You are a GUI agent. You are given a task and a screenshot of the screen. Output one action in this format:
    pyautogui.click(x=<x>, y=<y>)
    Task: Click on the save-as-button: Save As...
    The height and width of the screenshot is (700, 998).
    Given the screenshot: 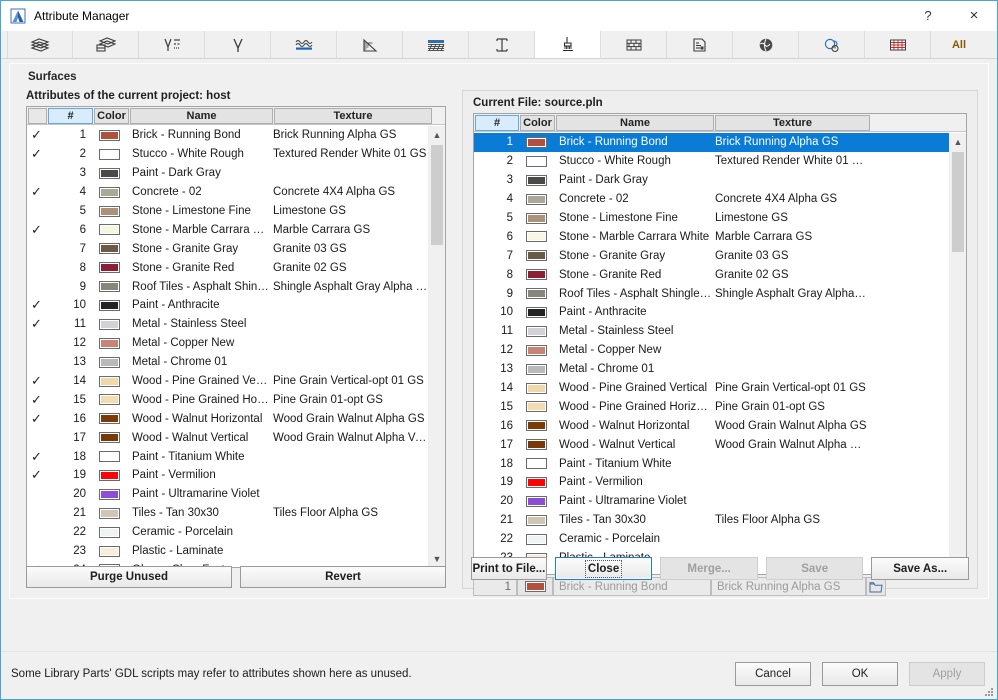 What is the action you would take?
    pyautogui.click(x=920, y=568)
    